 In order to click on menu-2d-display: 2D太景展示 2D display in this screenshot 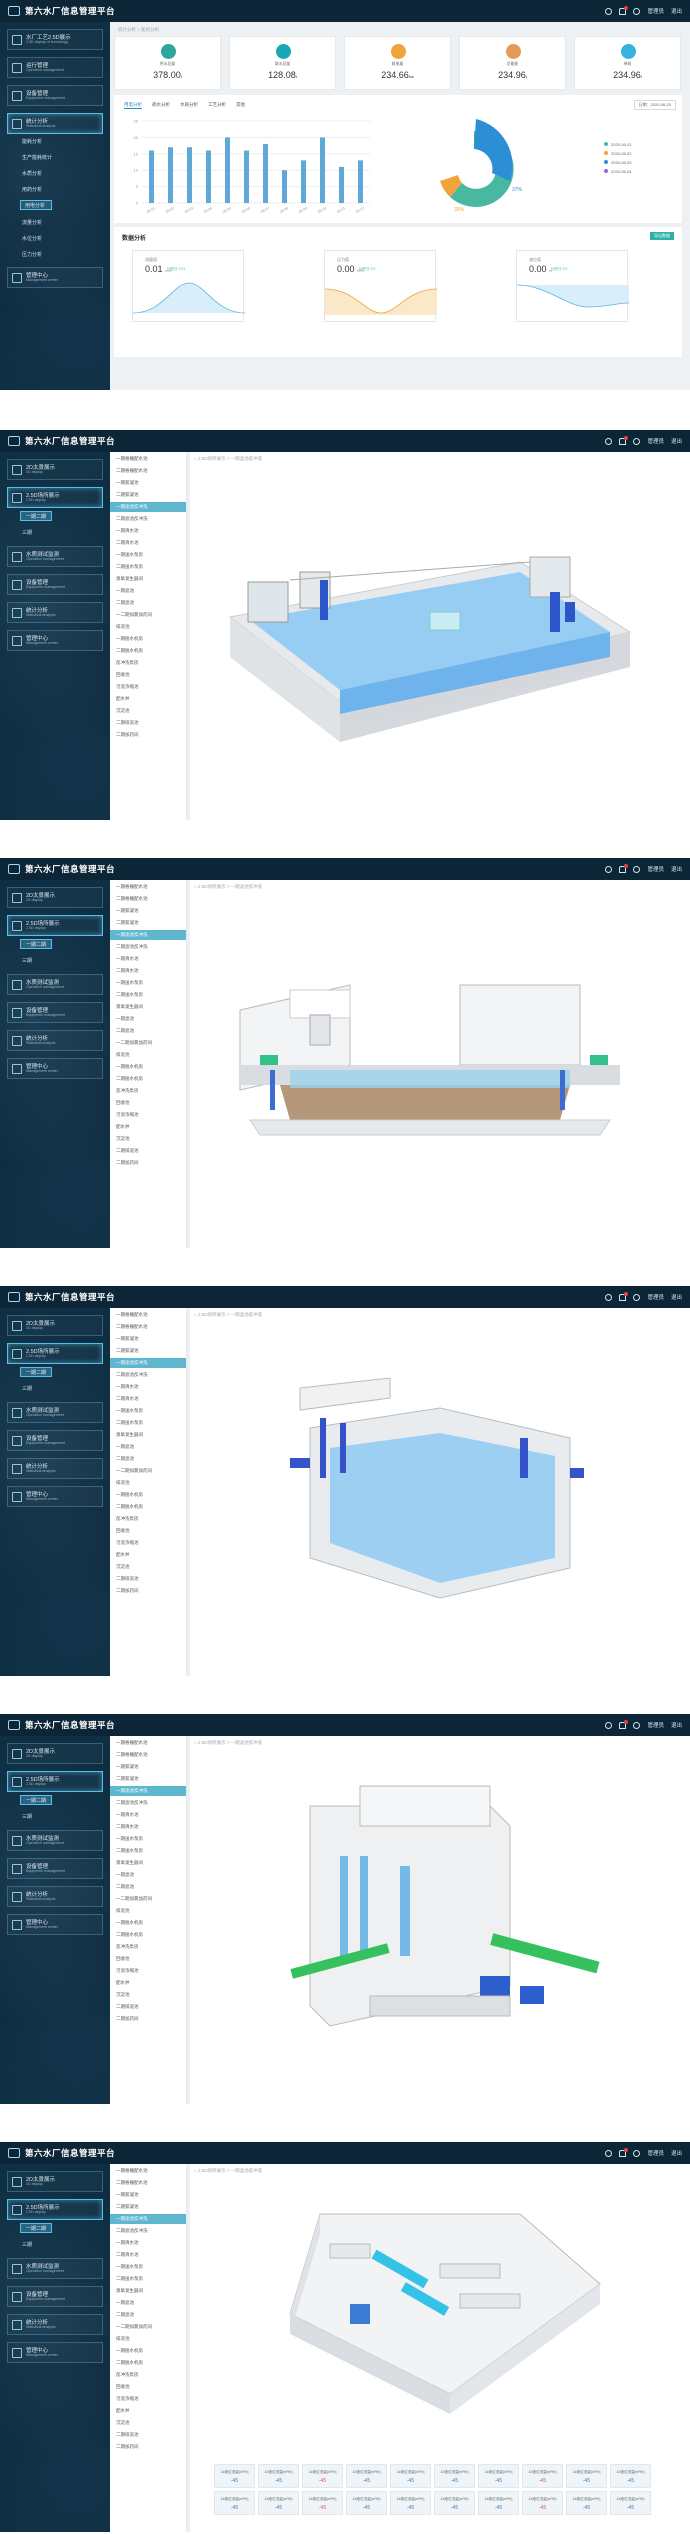, I will do `click(55, 1753)`.